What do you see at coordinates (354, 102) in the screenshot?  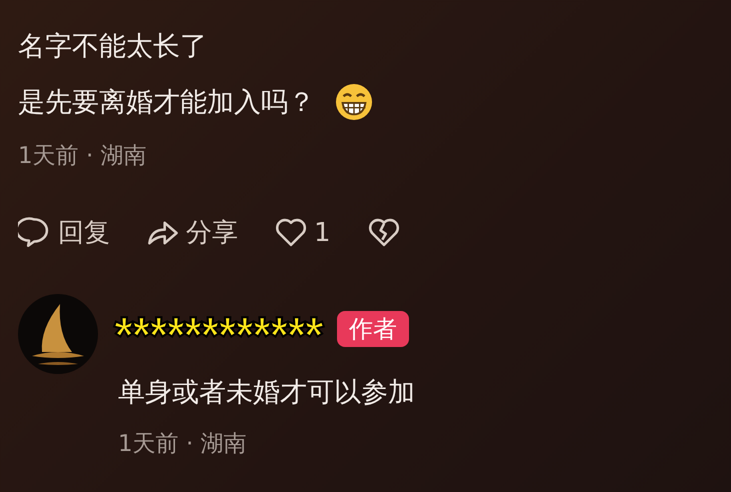 I see `grin-emoji-icon` at bounding box center [354, 102].